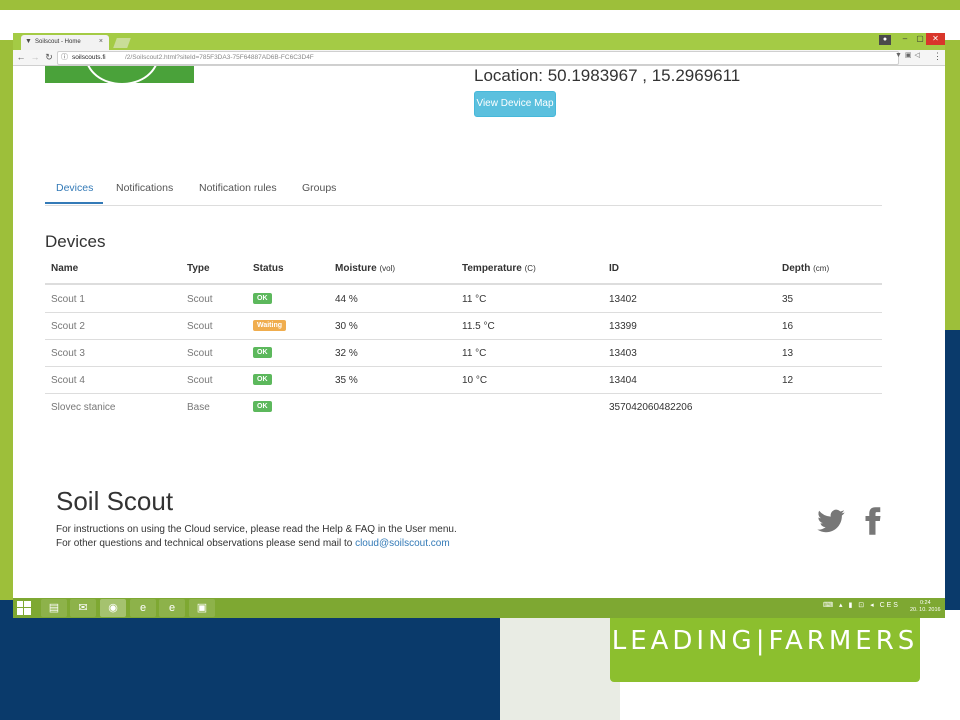  What do you see at coordinates (58, 42) in the screenshot?
I see `browser-tab-title: Soilscout - Home` at bounding box center [58, 42].